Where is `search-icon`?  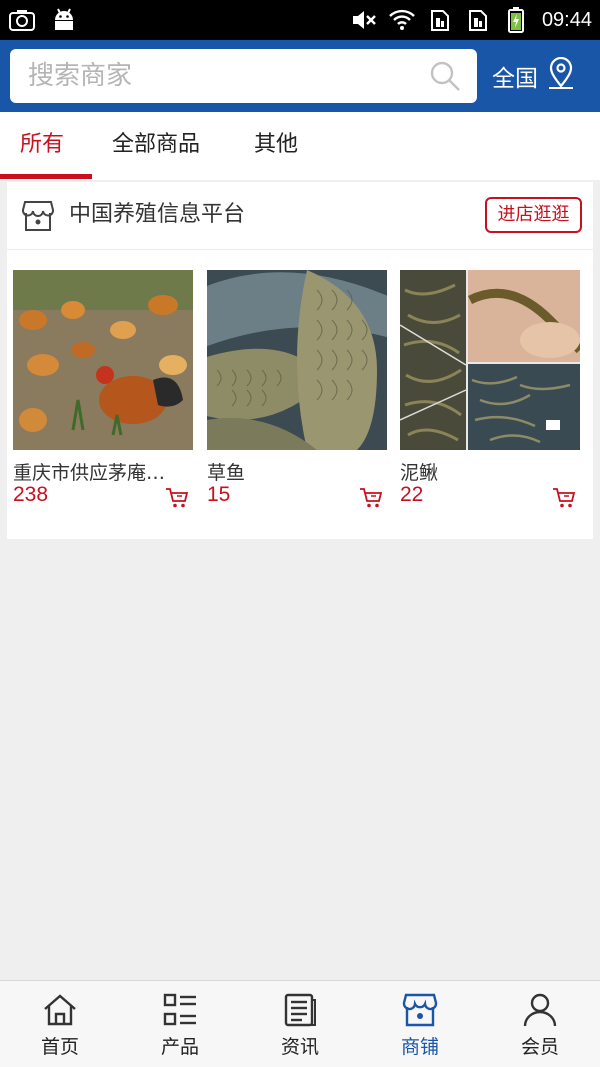
search-icon is located at coordinates (445, 76).